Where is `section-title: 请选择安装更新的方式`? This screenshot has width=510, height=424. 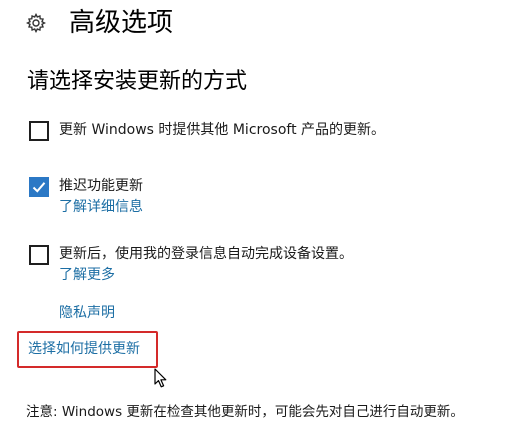 section-title: 请选择安装更新的方式 is located at coordinates (137, 81).